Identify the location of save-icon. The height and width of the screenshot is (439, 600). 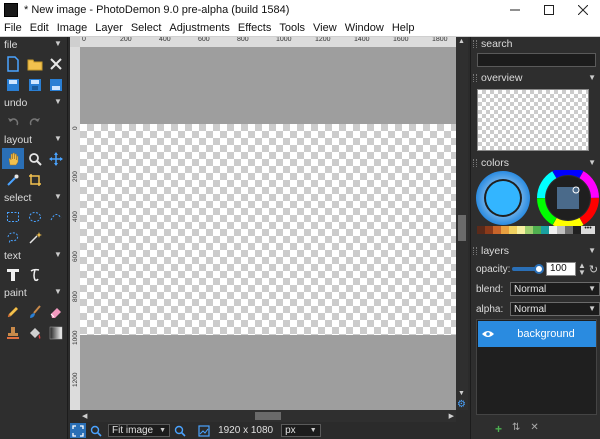
(13, 84).